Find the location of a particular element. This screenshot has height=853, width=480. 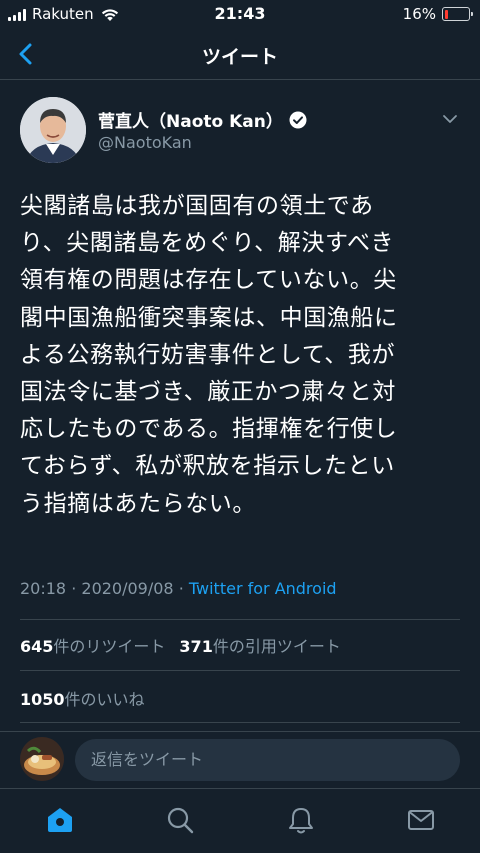

display-name-text: 菅直人（Naoto Kan） is located at coordinates (190, 122).